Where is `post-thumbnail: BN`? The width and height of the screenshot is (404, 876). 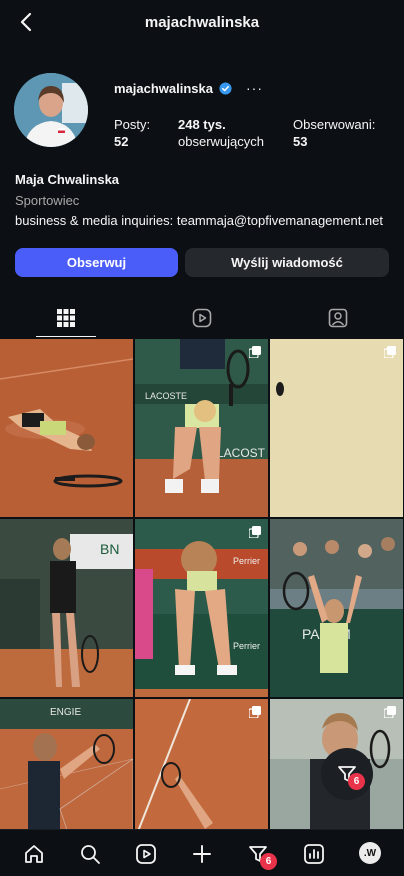 post-thumbnail: BN is located at coordinates (66, 608).